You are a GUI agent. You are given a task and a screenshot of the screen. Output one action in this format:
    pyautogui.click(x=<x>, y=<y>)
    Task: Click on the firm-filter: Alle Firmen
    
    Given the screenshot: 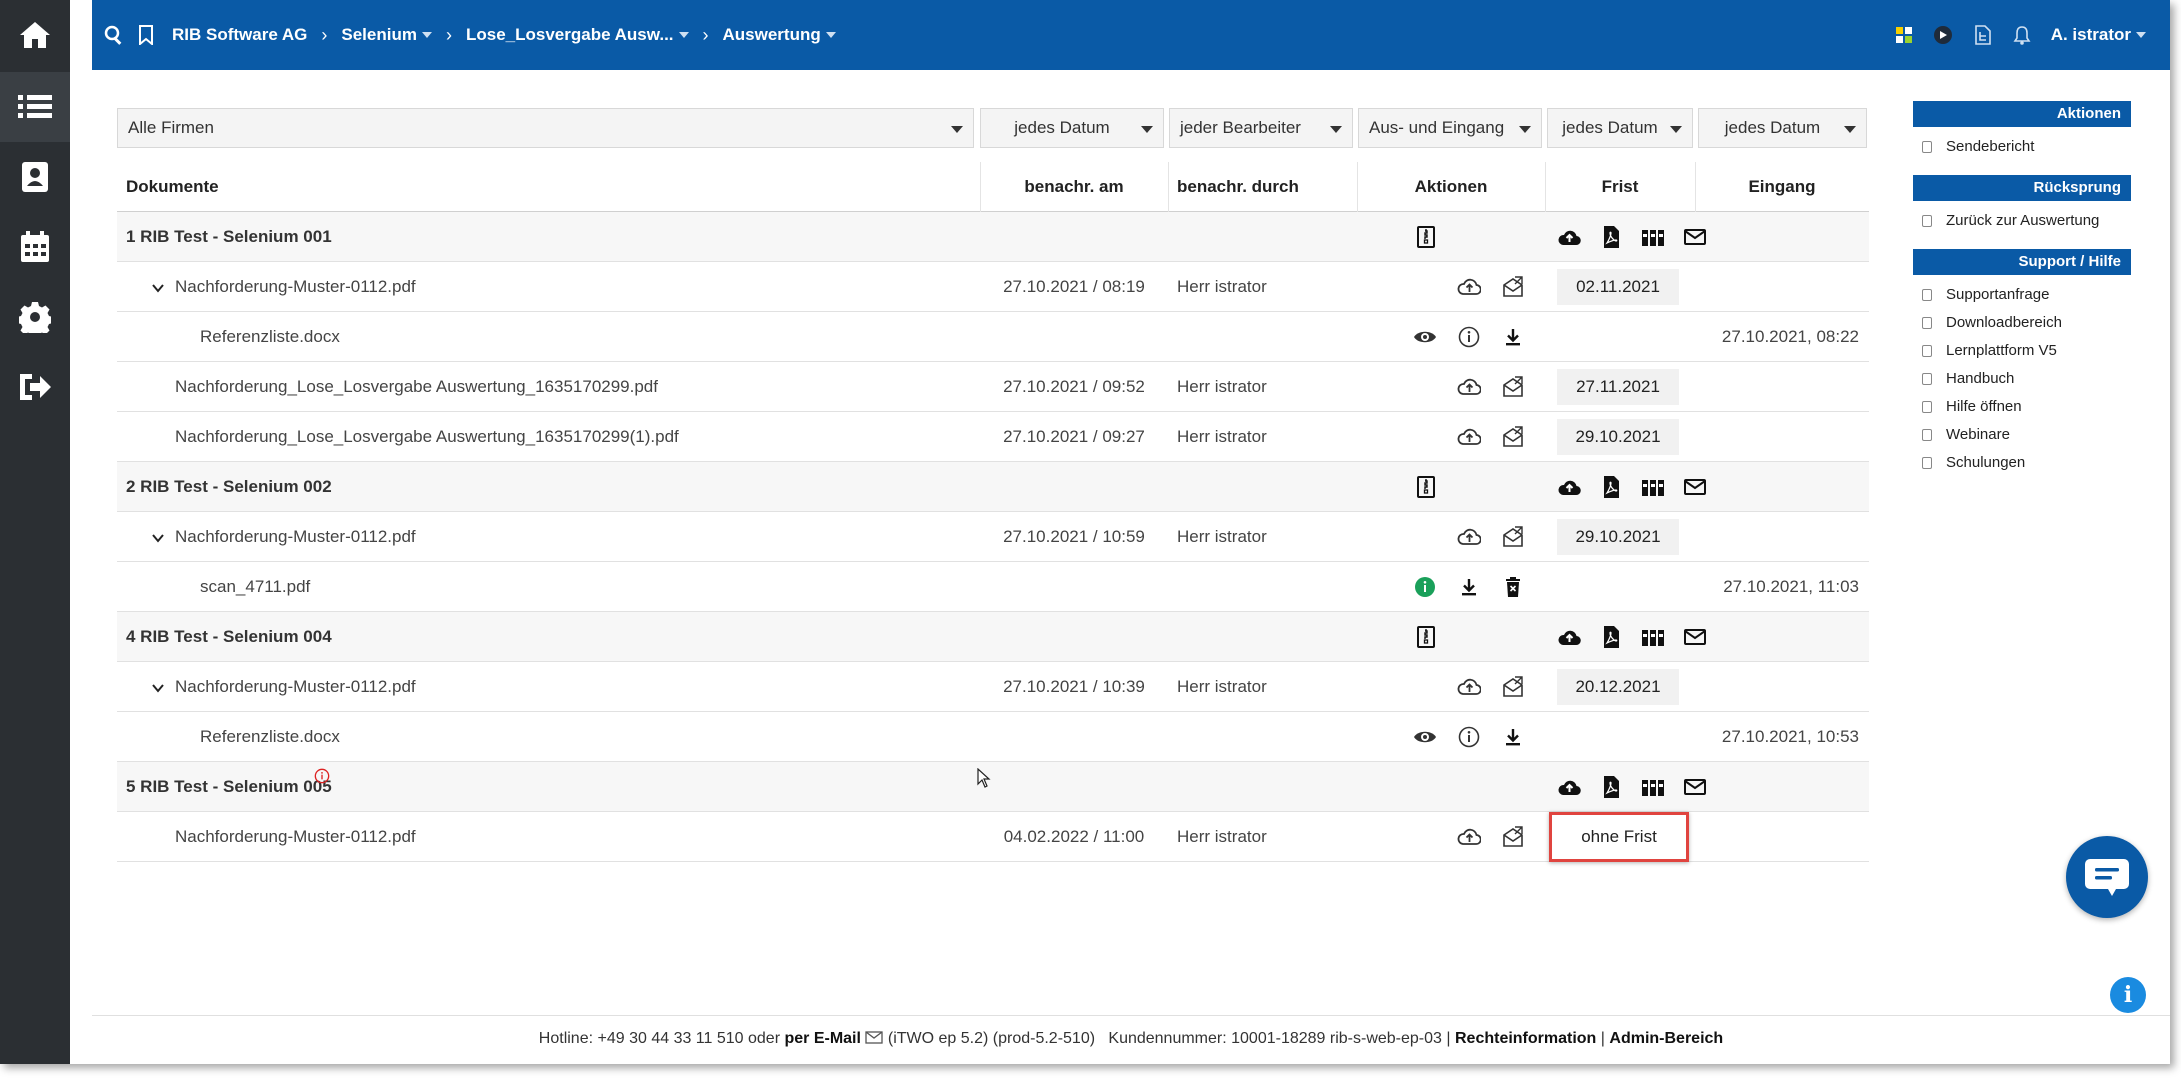 What is the action you would take?
    pyautogui.click(x=545, y=128)
    